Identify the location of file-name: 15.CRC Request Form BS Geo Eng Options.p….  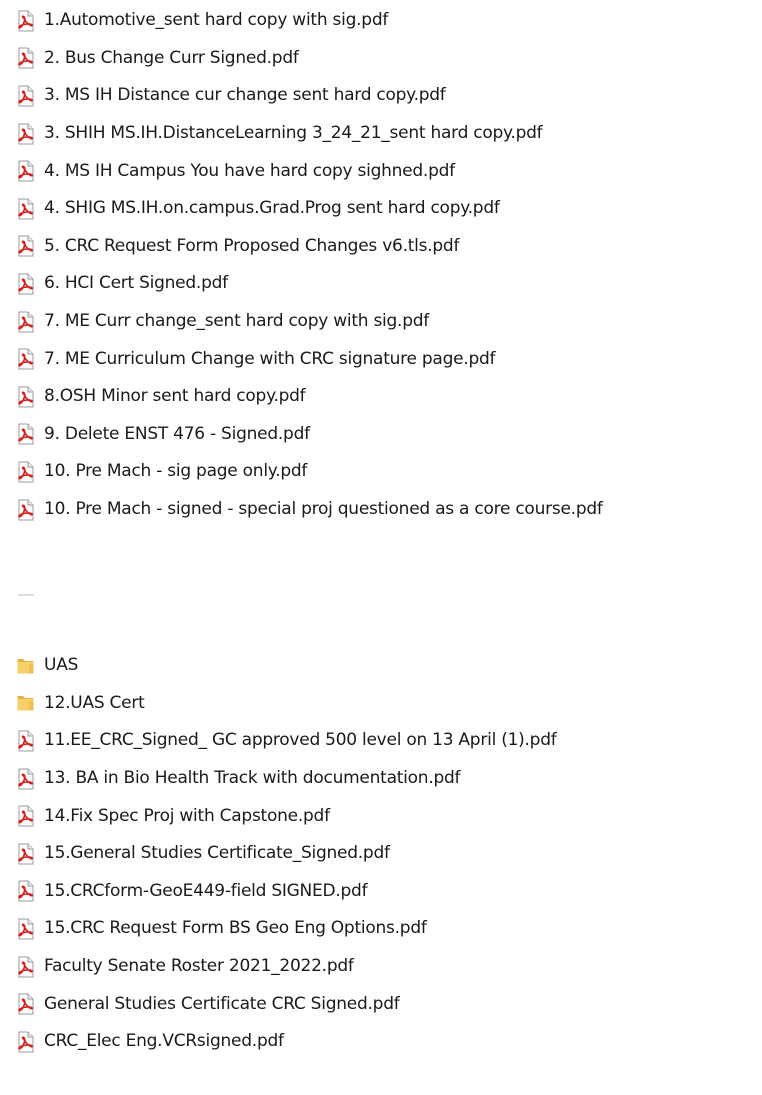
(235, 928).